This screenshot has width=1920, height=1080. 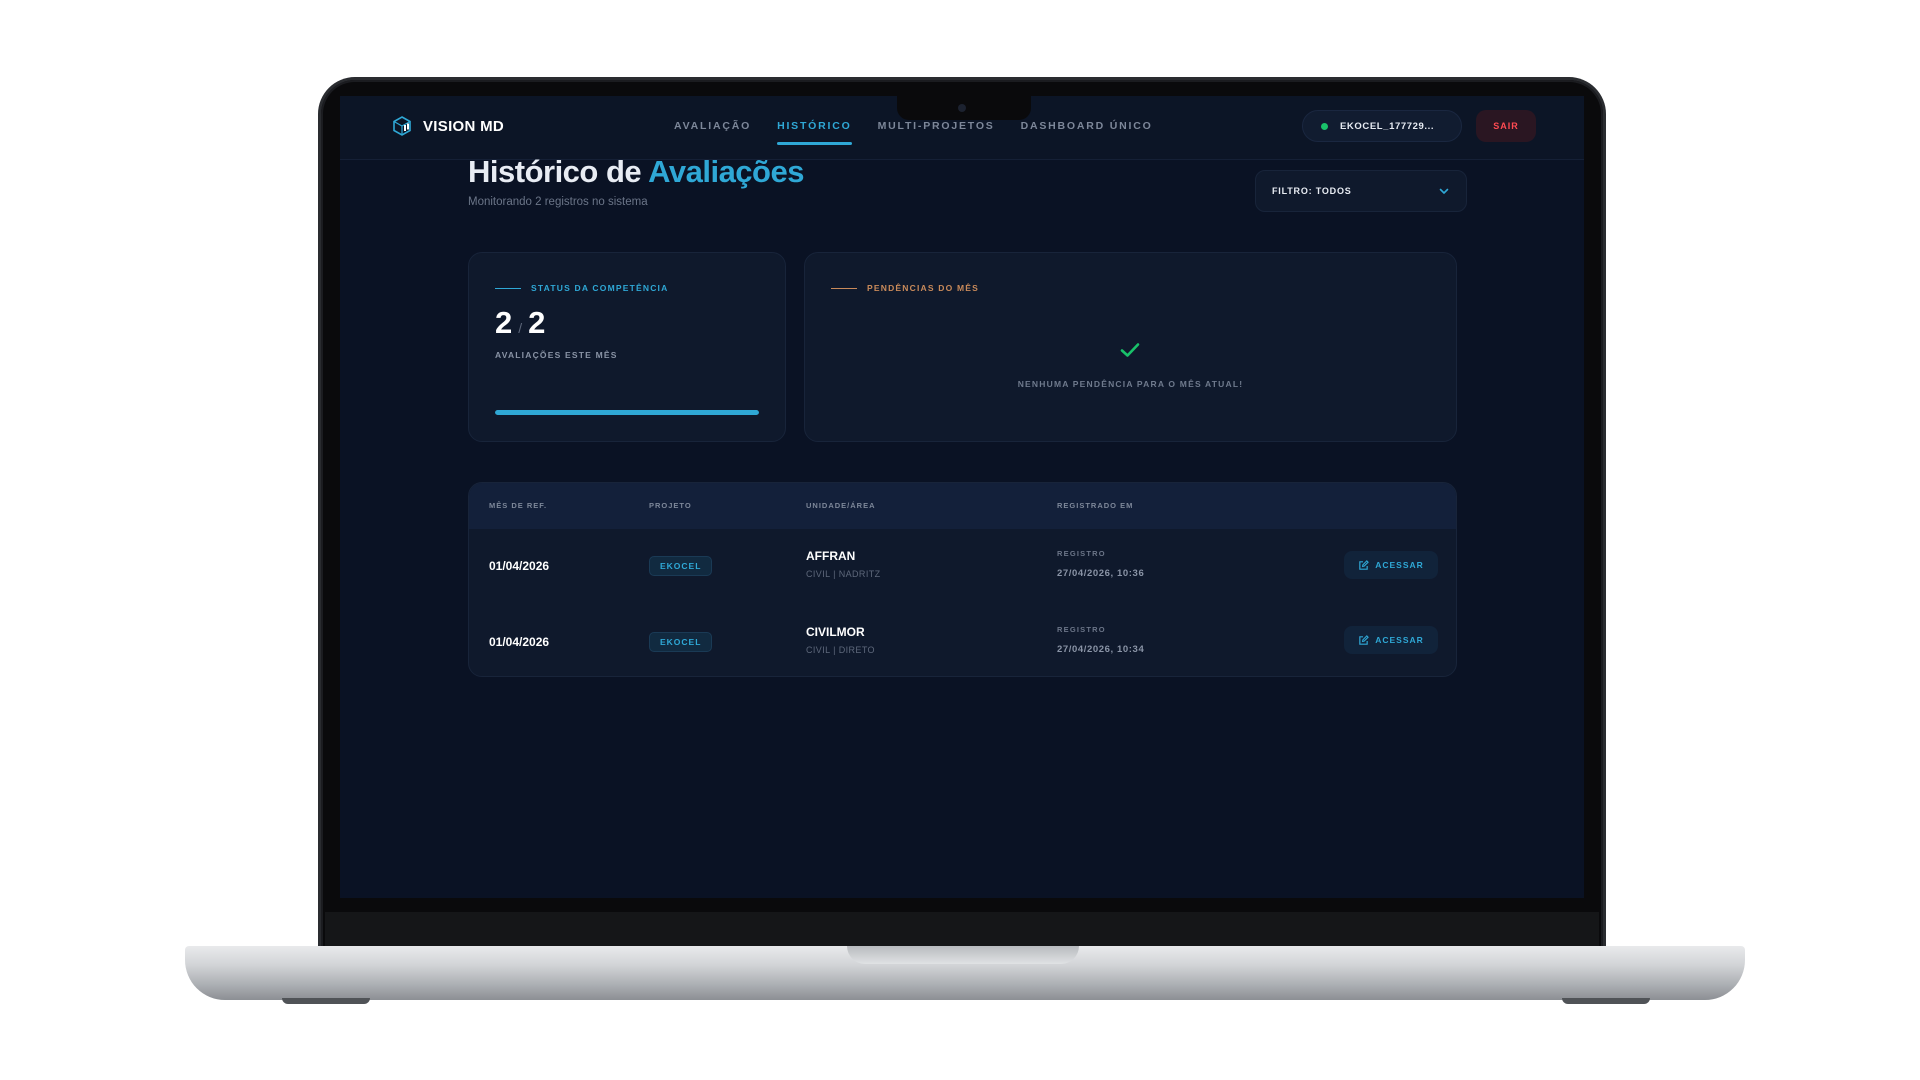 I want to click on cube-logo-icon, so click(x=402, y=126).